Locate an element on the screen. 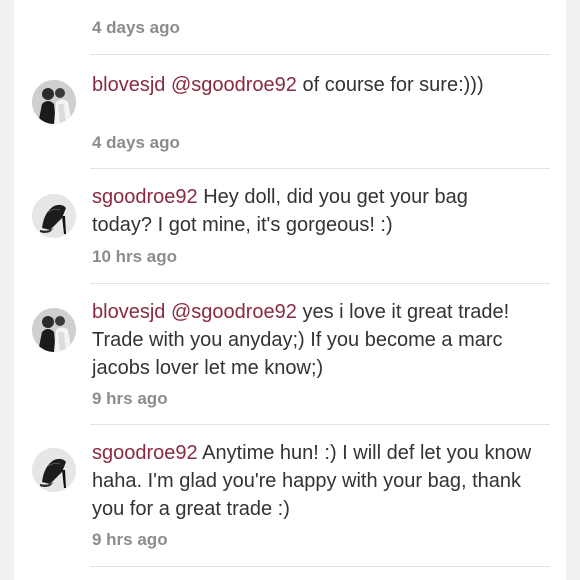  comment-divider is located at coordinates (320, 566).